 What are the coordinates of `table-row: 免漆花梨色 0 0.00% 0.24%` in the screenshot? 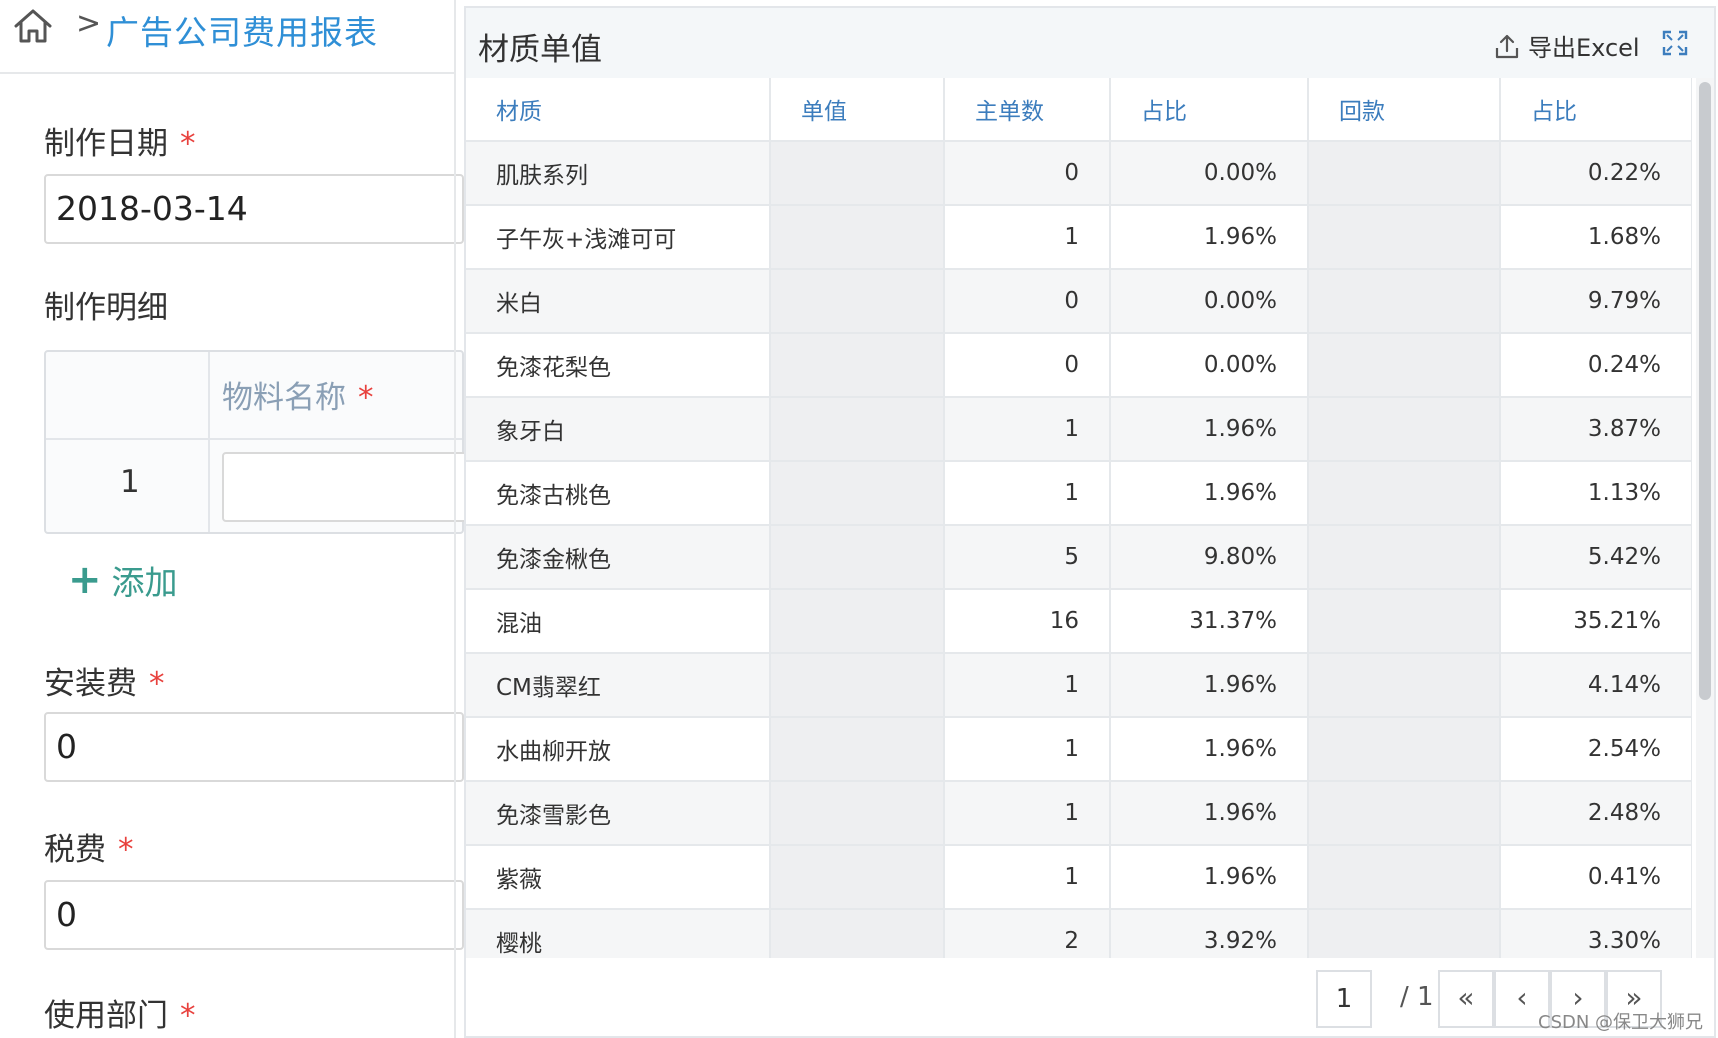 It's located at (1079, 365).